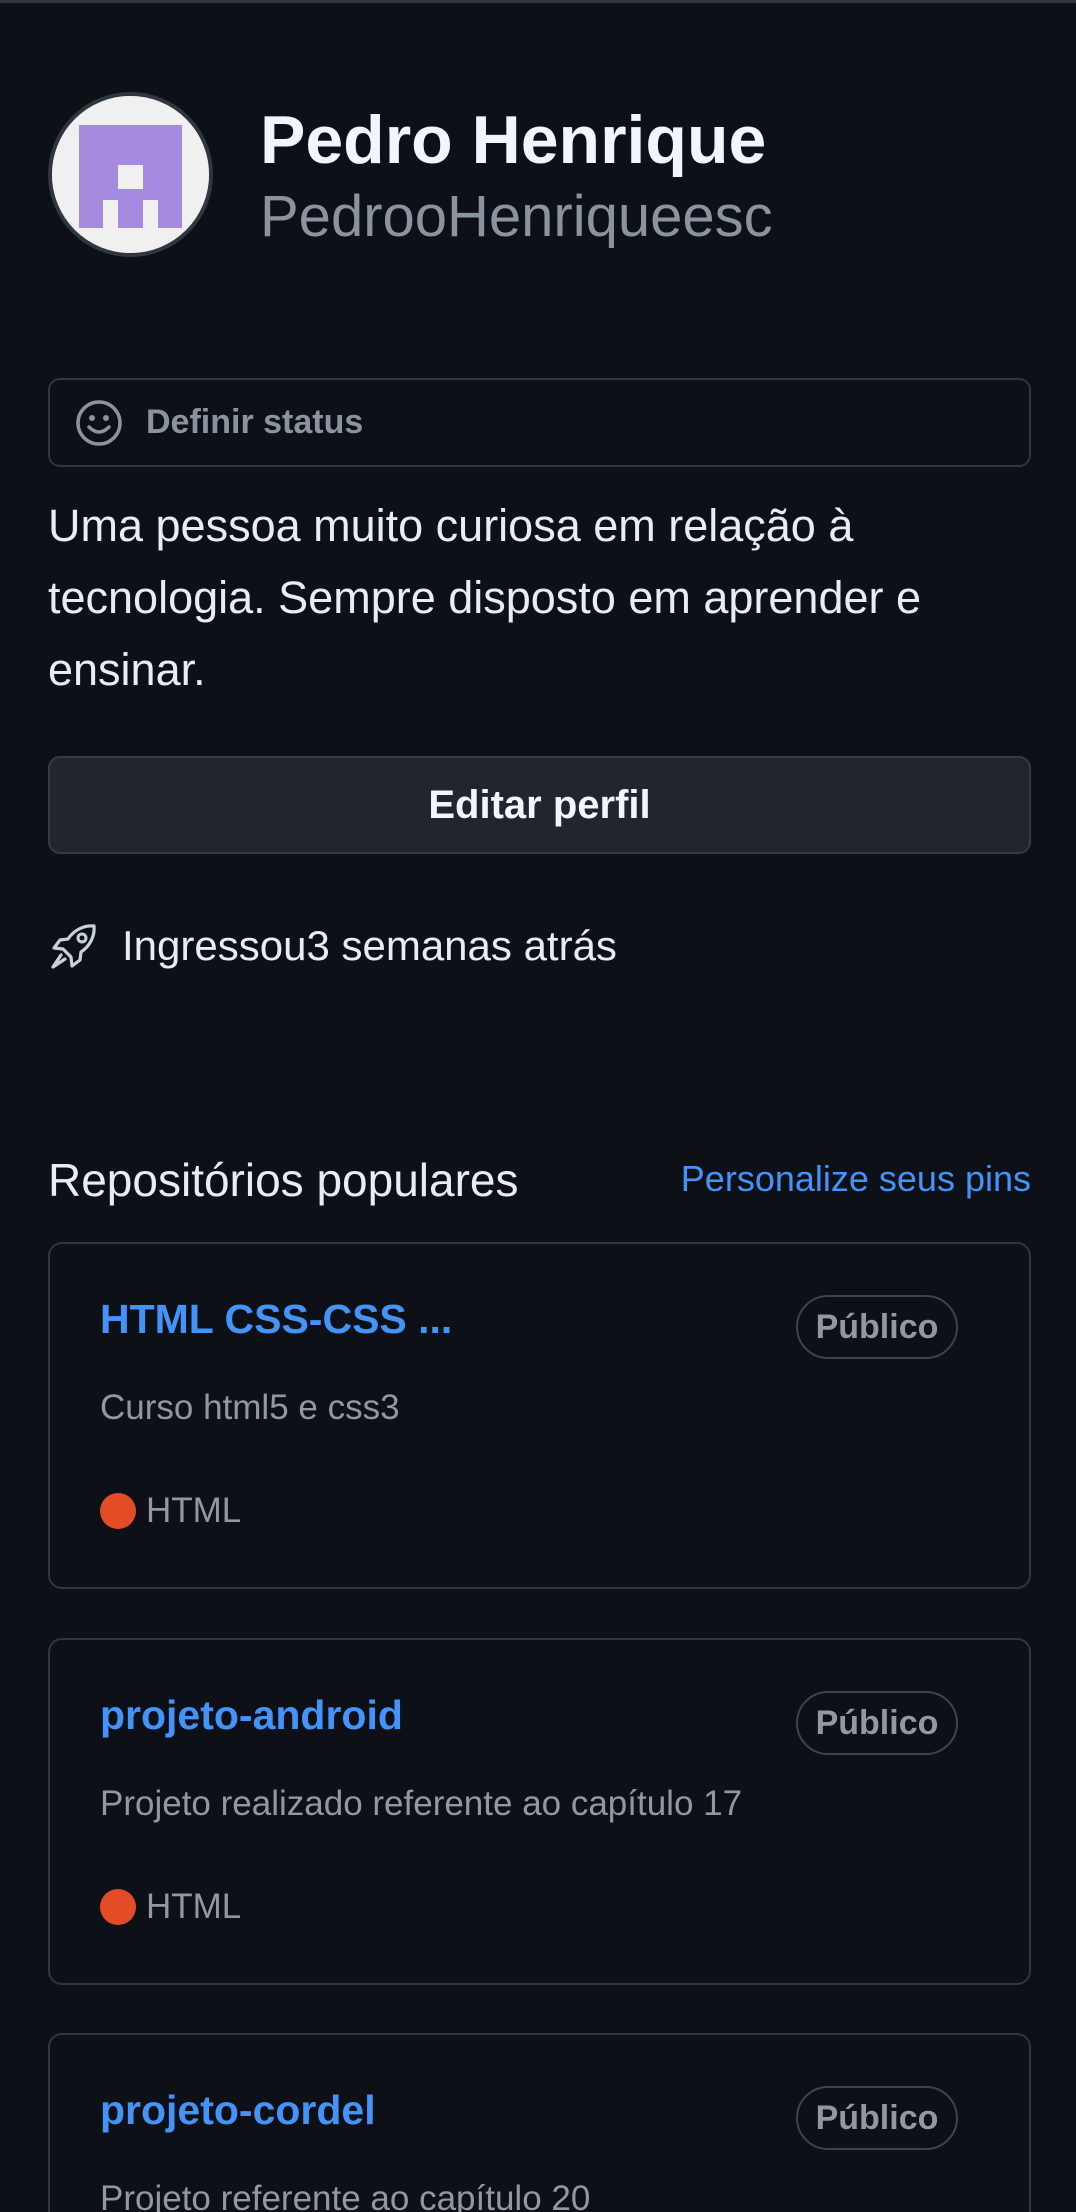  What do you see at coordinates (73, 946) in the screenshot?
I see `rocket-icon` at bounding box center [73, 946].